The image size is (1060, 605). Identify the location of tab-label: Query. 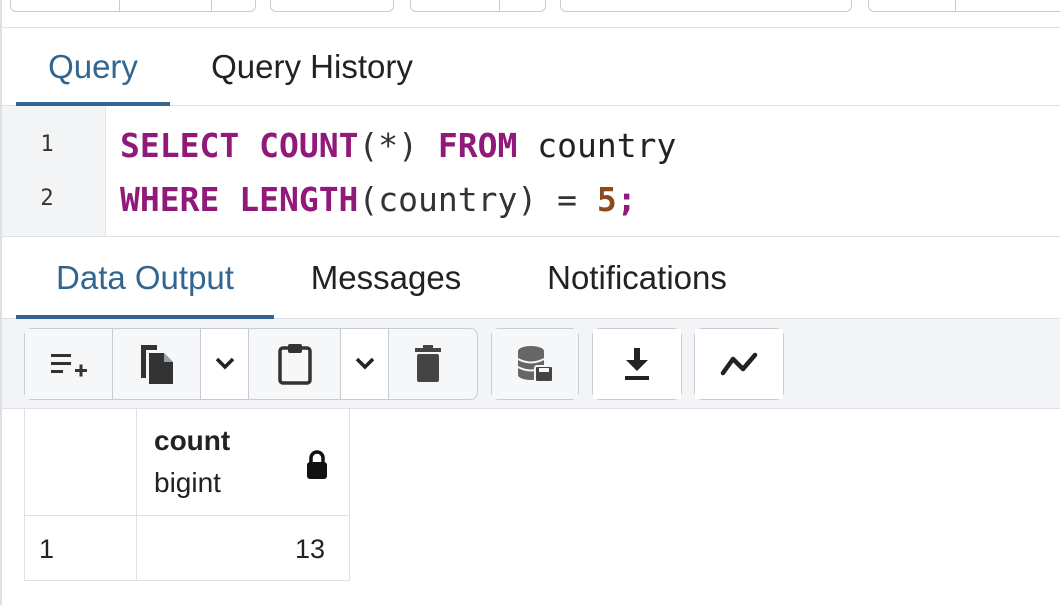
(93, 66).